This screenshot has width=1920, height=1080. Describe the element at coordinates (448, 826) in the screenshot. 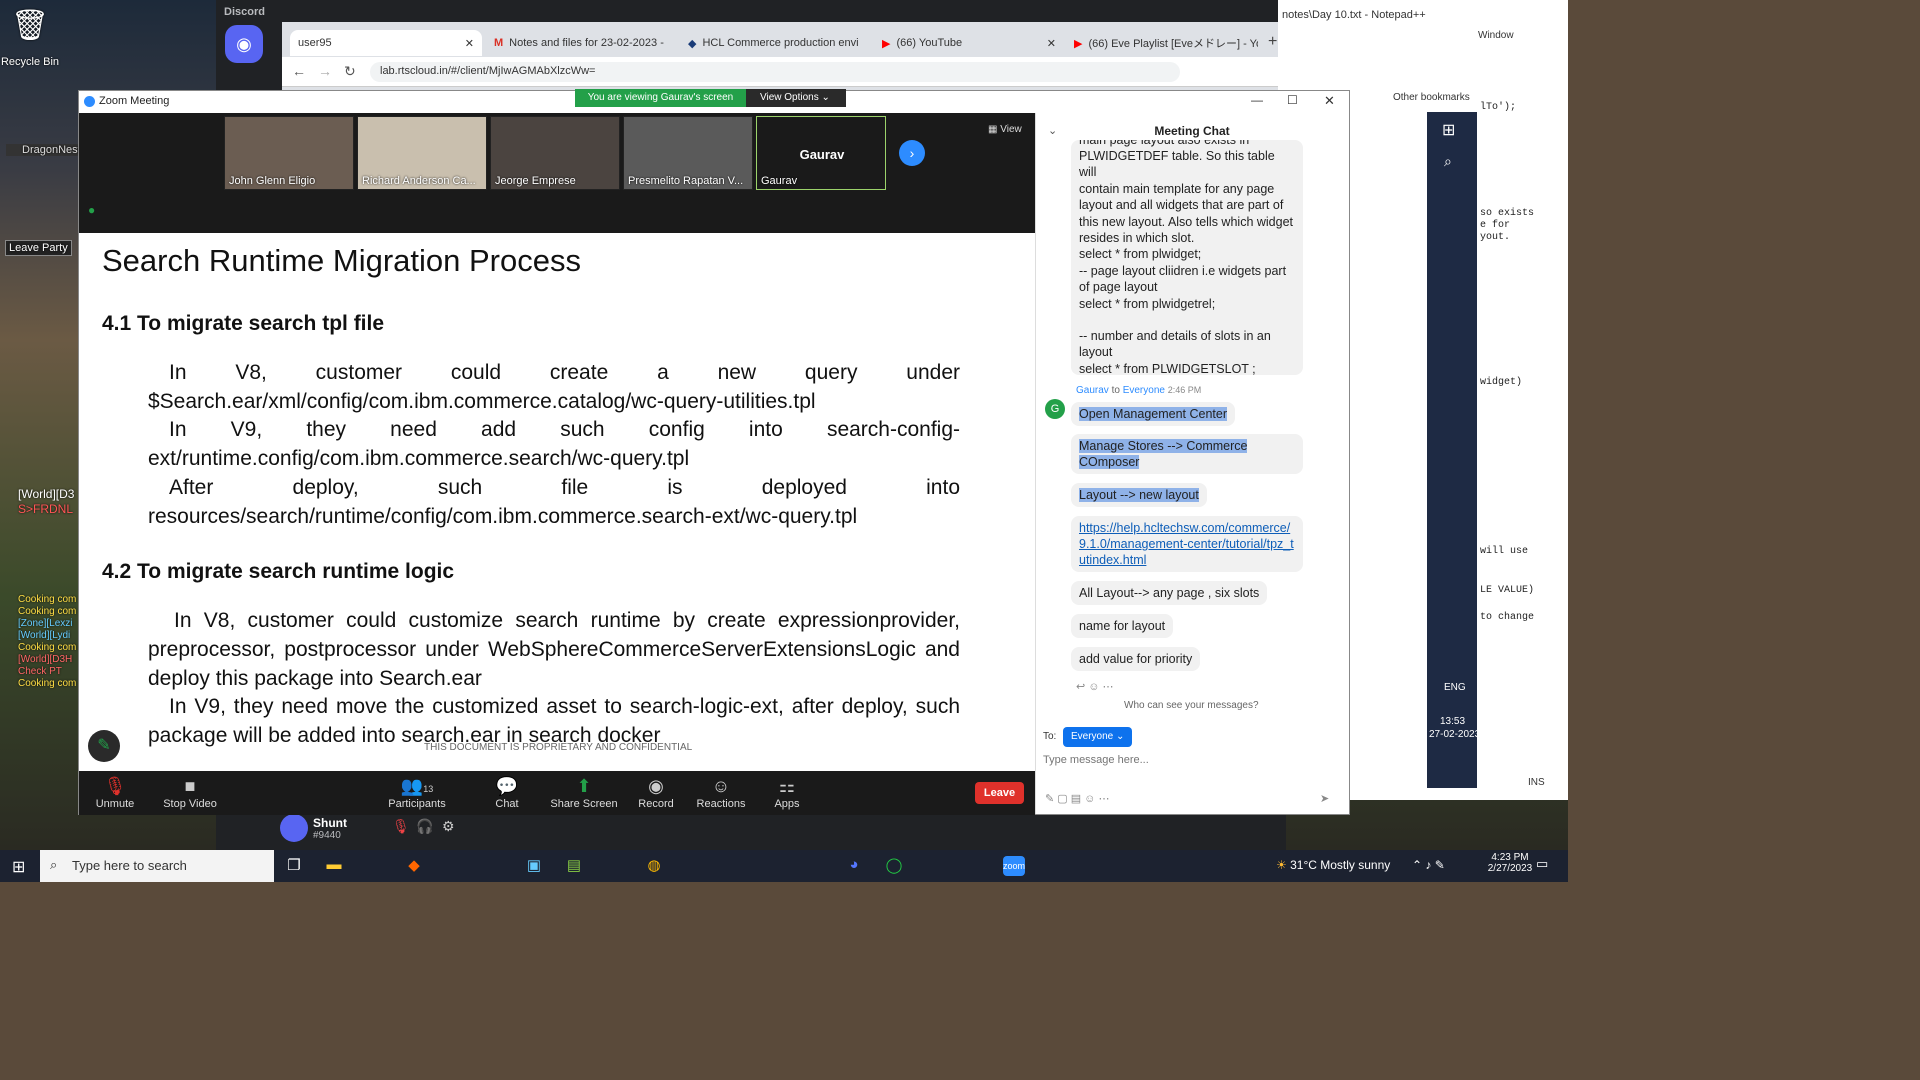

I see `gear-icon: ⚙` at that location.